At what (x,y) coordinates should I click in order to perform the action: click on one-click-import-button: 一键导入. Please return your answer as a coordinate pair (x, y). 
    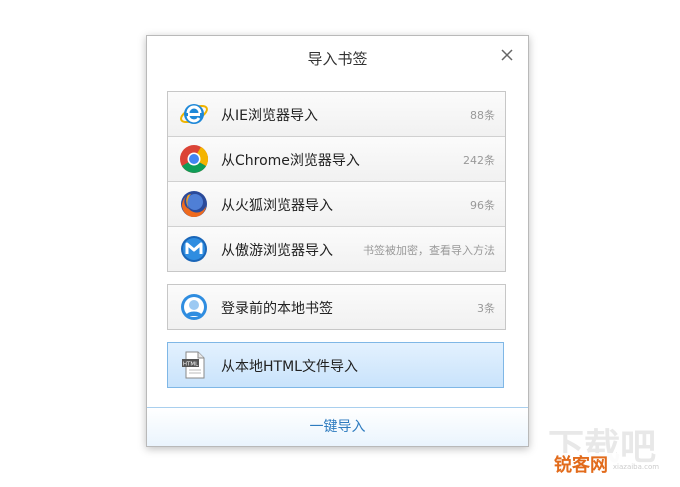
    Looking at the image, I should click on (337, 426).